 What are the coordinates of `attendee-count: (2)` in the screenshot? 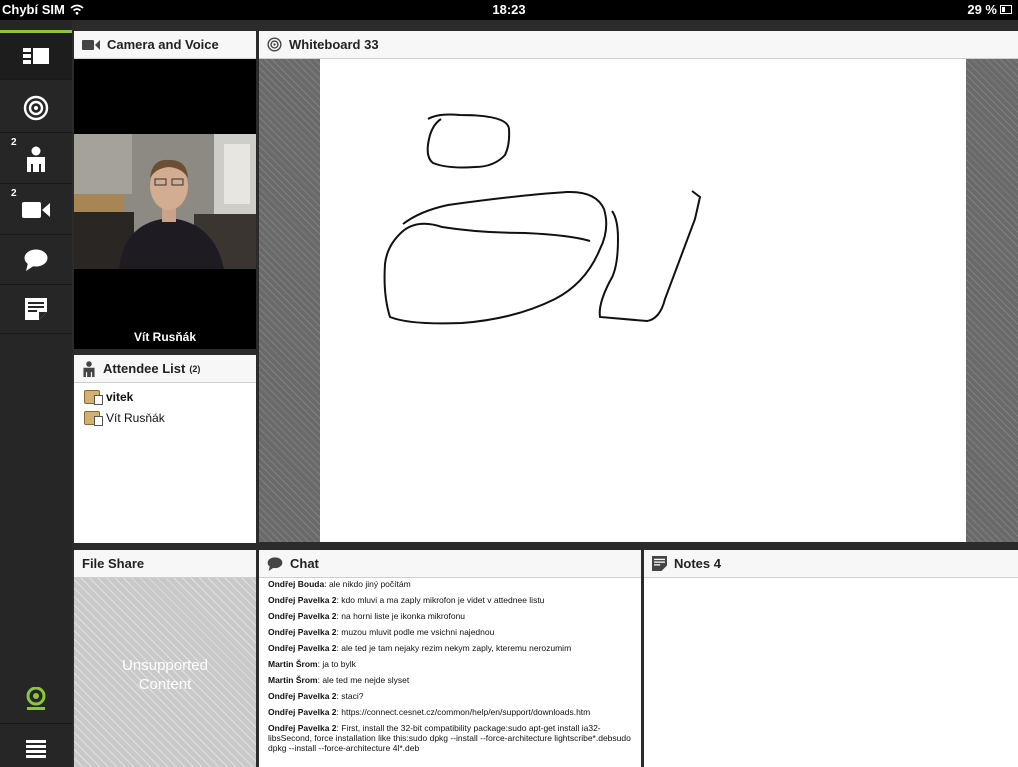 It's located at (195, 368).